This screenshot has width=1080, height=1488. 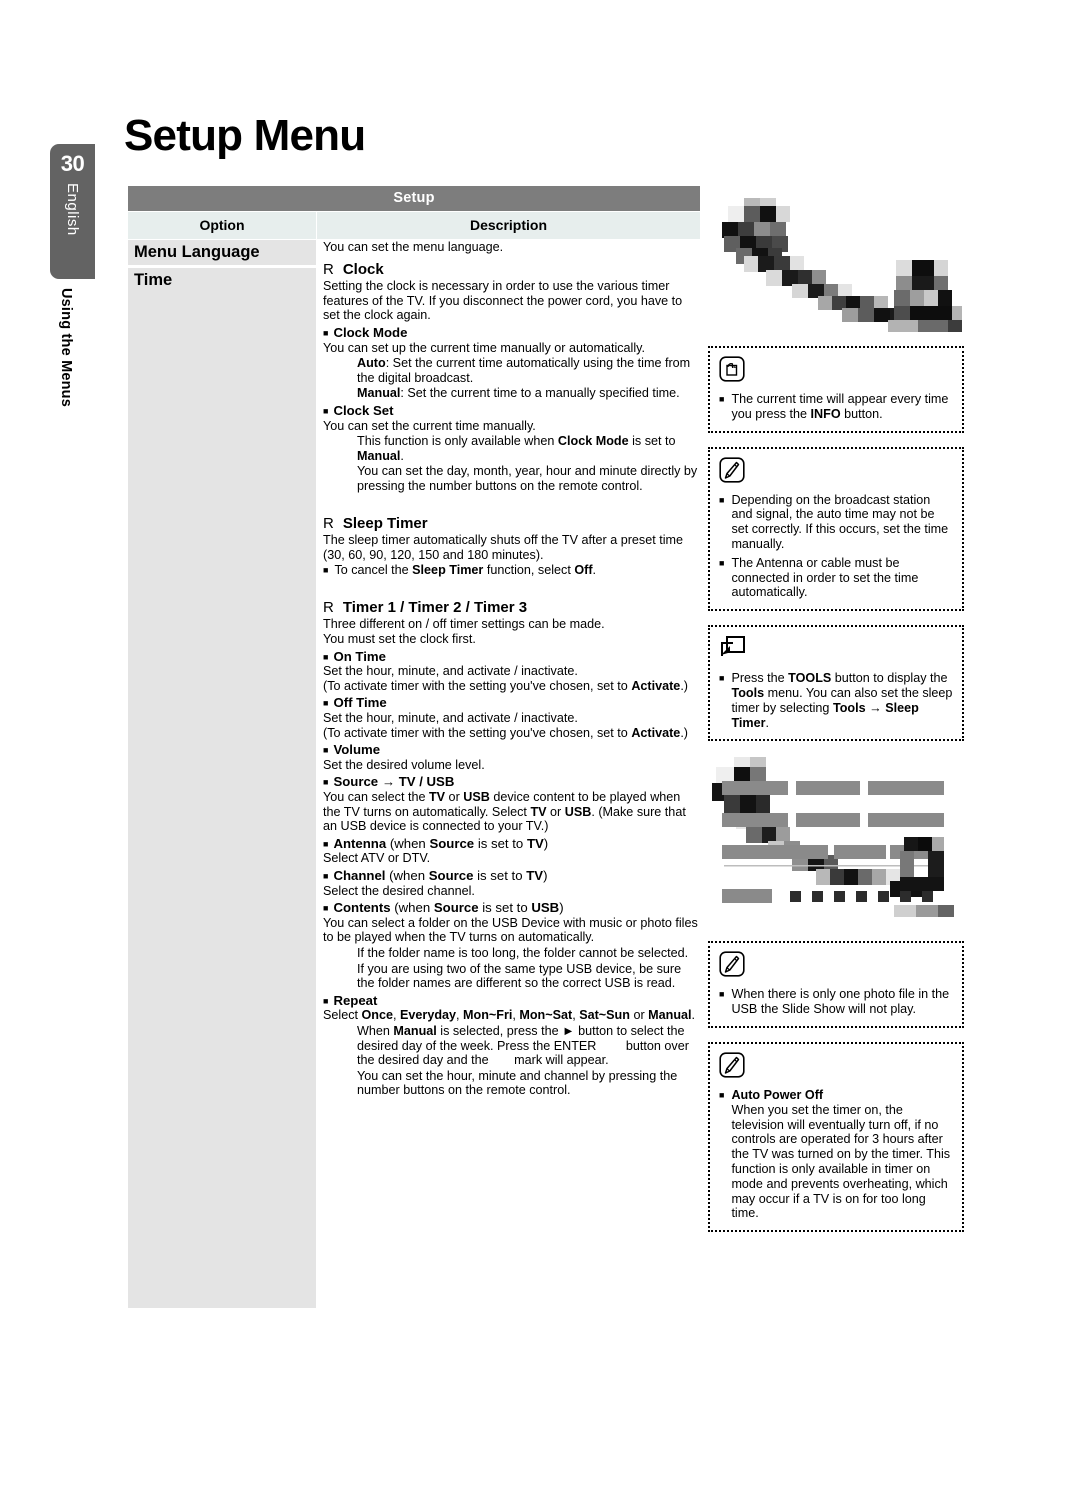 I want to click on ch-d: is set to, so click(x=500, y=875).